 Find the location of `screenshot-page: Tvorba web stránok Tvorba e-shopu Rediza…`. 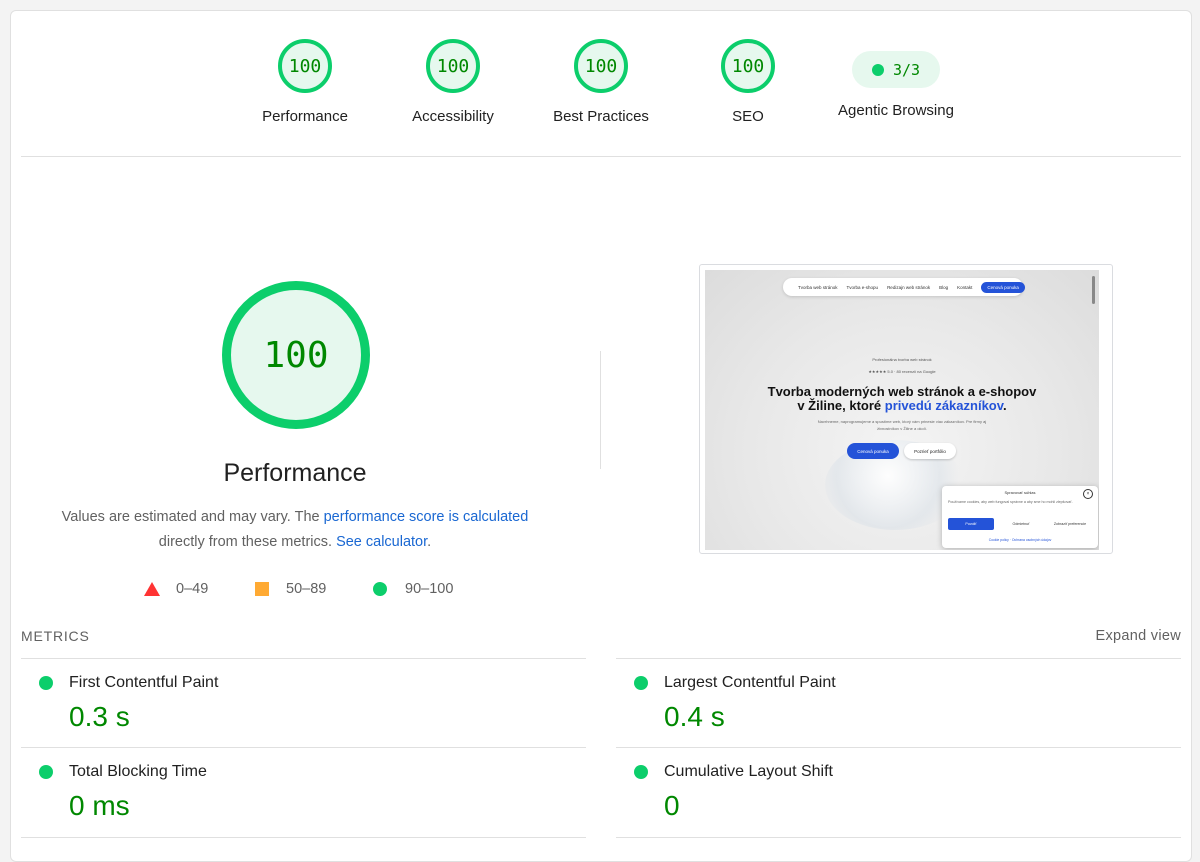

screenshot-page: Tvorba web stránok Tvorba e-shopu Rediza… is located at coordinates (902, 410).